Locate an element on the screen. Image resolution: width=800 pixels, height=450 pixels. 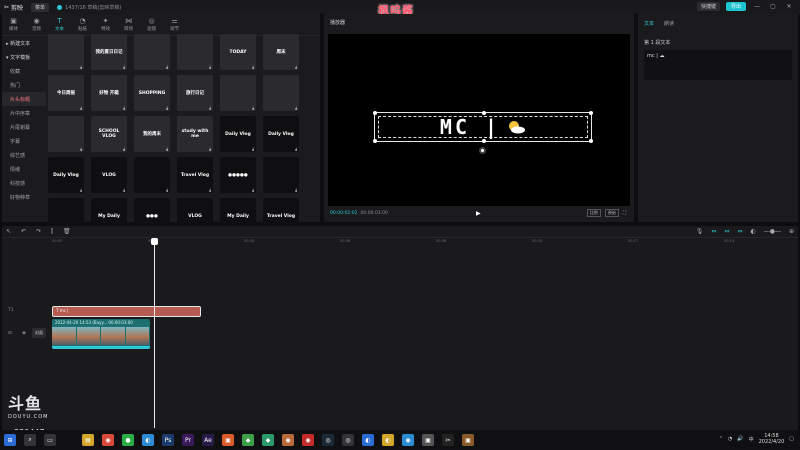
preview-axis-icon: ◐ is located at coordinates (752, 231).